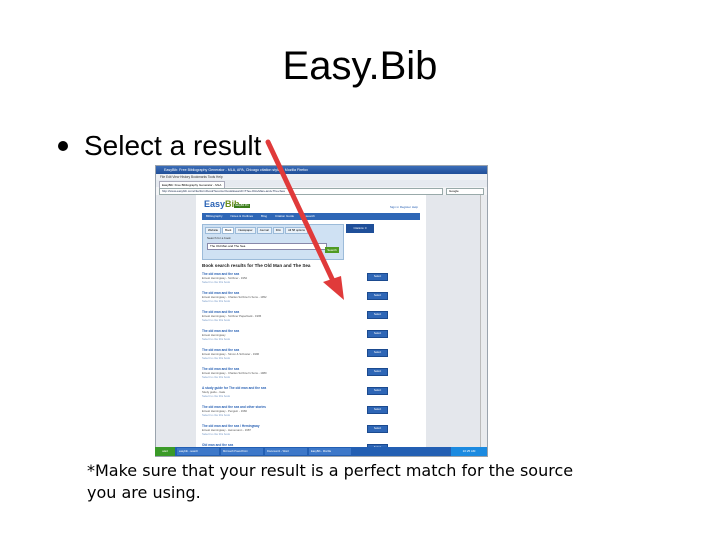 This screenshot has width=720, height=540. What do you see at coordinates (267, 246) in the screenshot?
I see `book-search-input: The Old Man and The Sea` at bounding box center [267, 246].